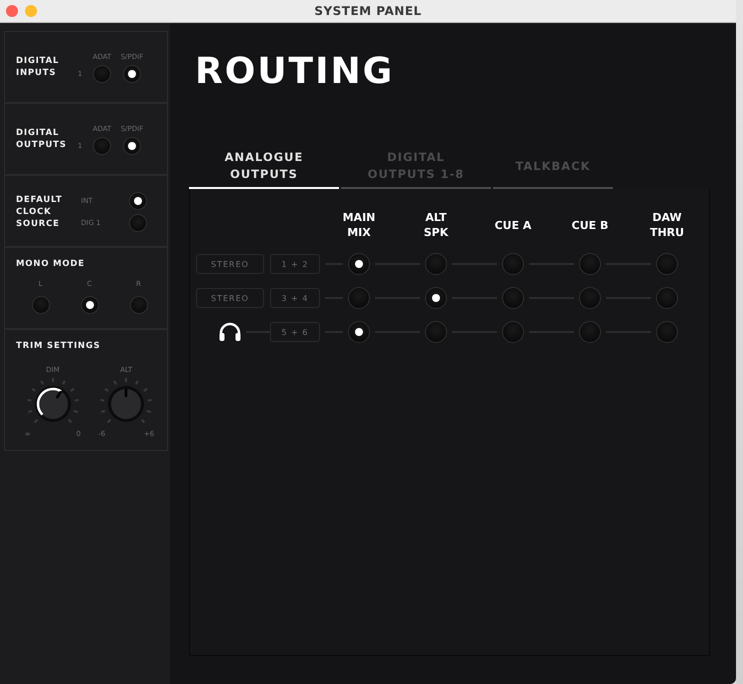 This screenshot has height=684, width=743. What do you see at coordinates (295, 264) in the screenshot?
I see `channel-label: 1 + 2` at bounding box center [295, 264].